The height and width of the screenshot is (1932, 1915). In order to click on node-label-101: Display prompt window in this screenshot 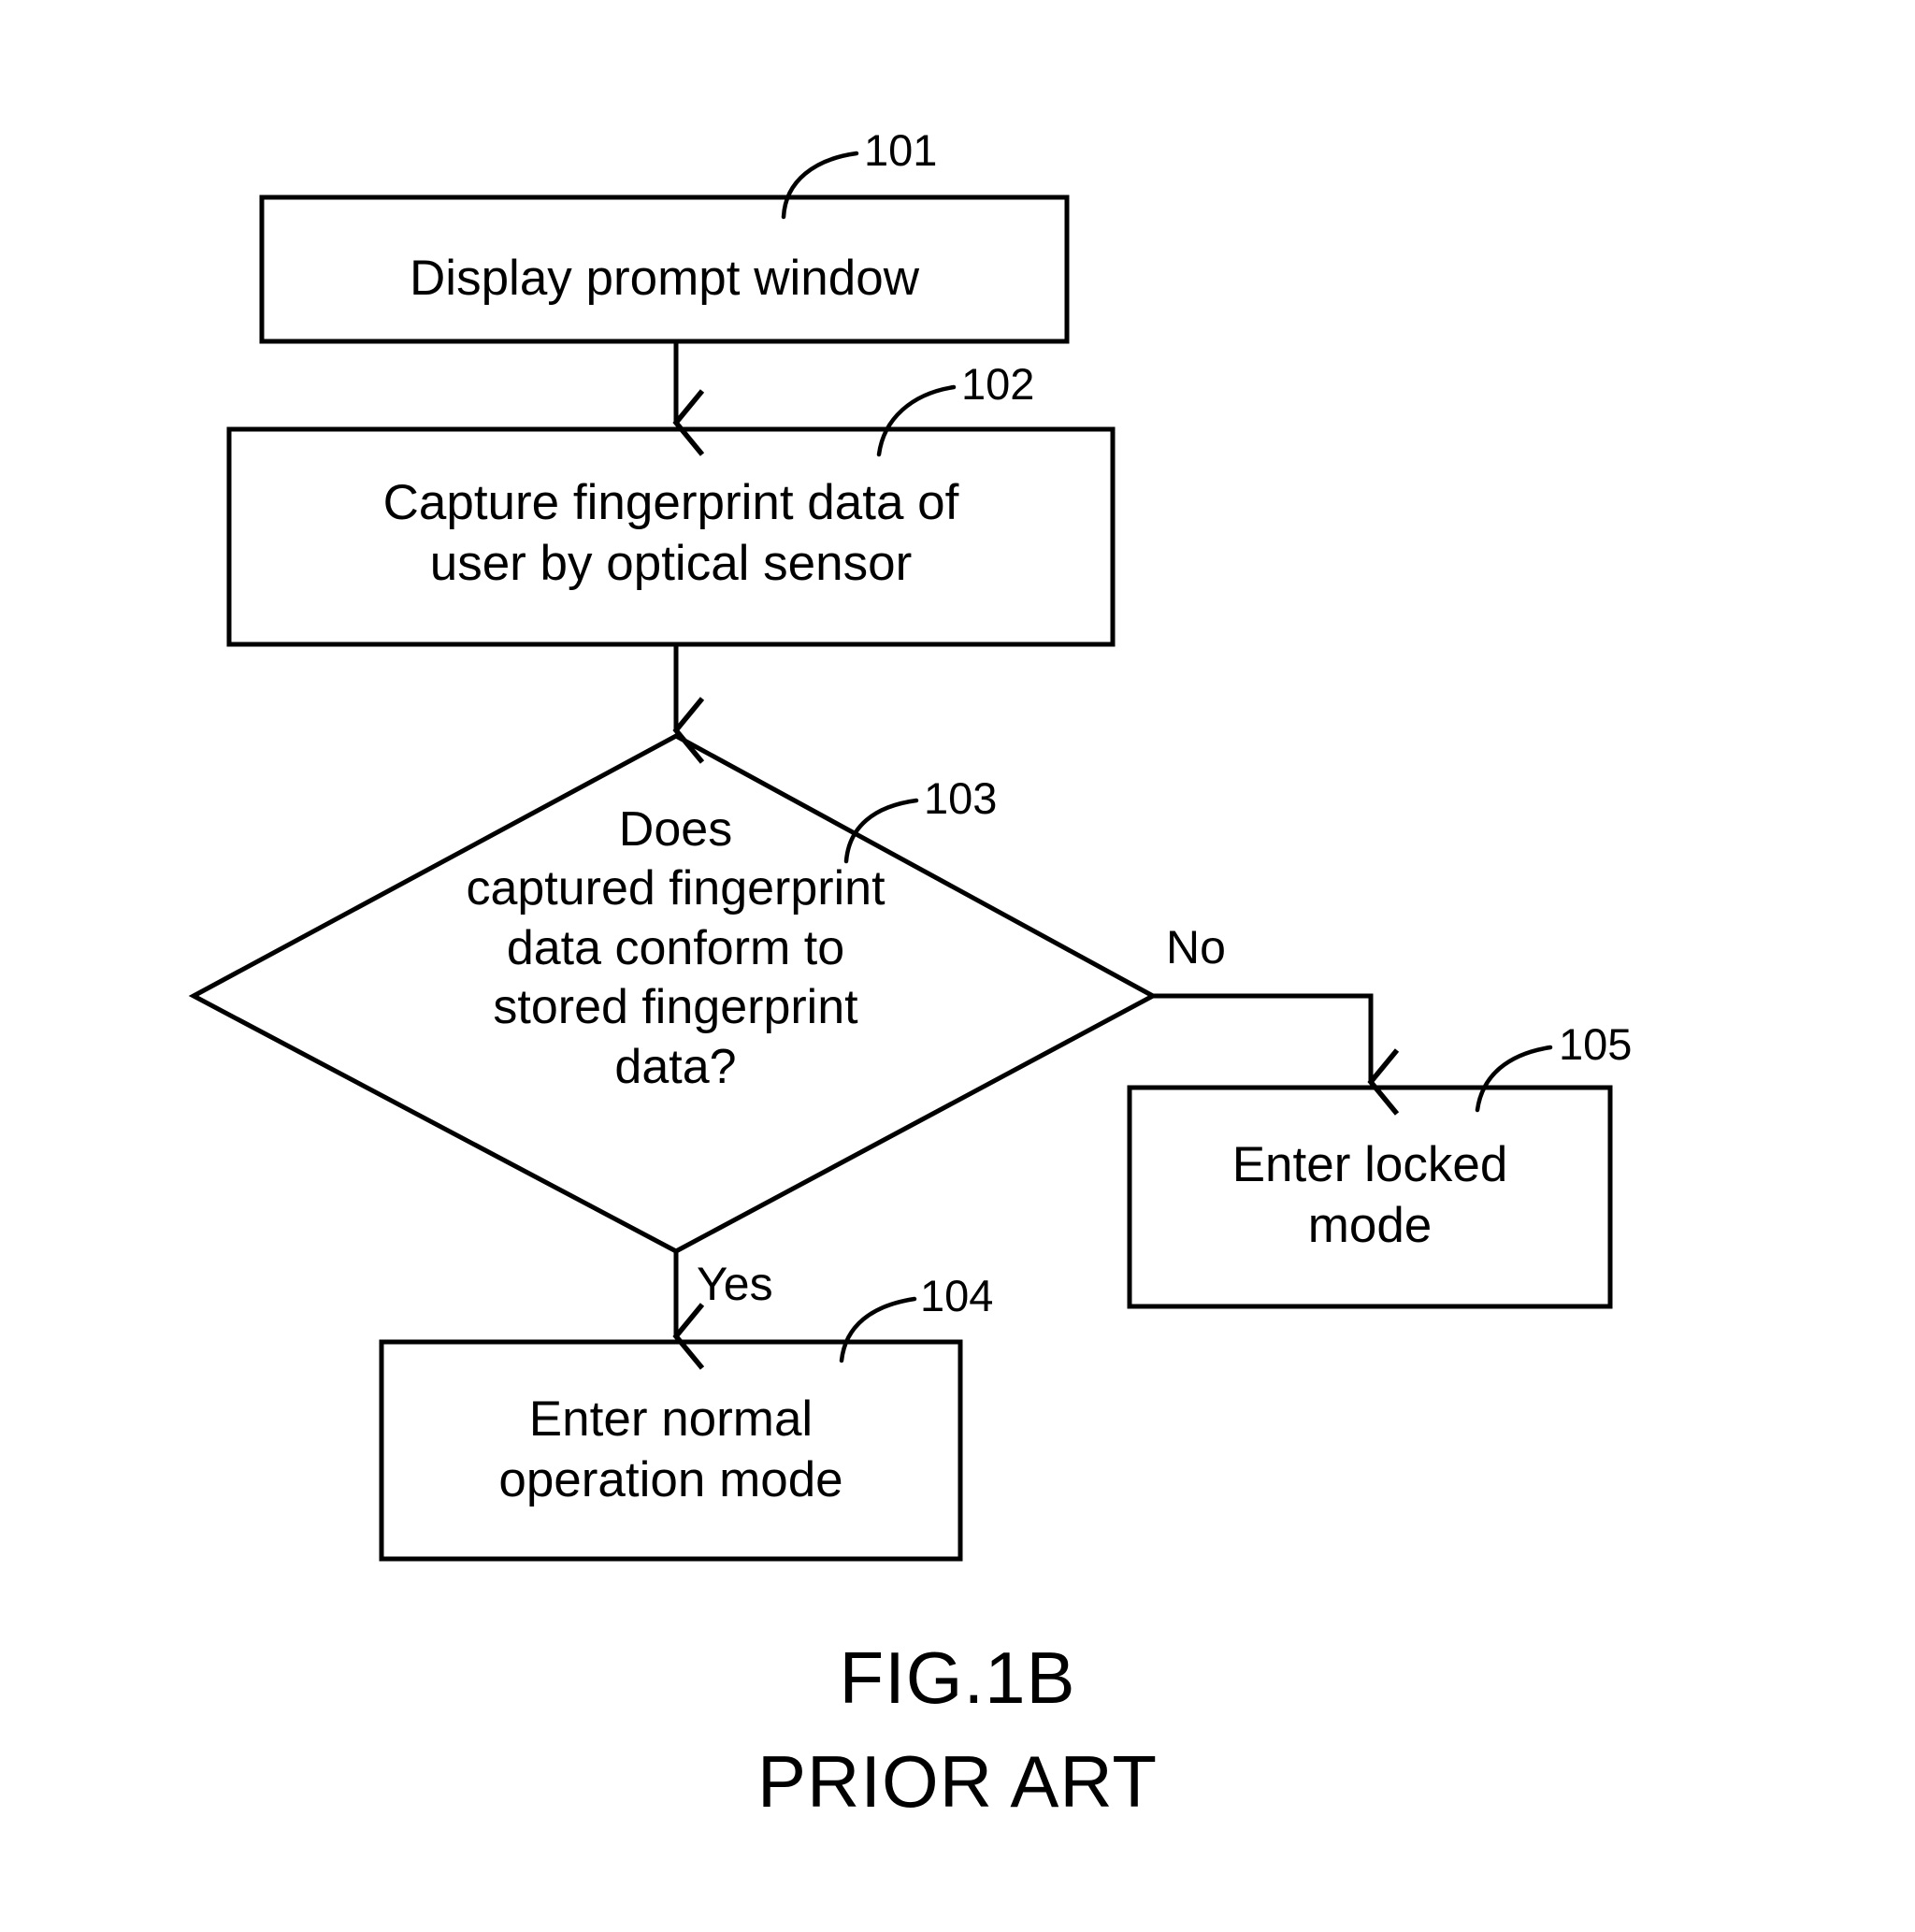, I will do `click(664, 278)`.